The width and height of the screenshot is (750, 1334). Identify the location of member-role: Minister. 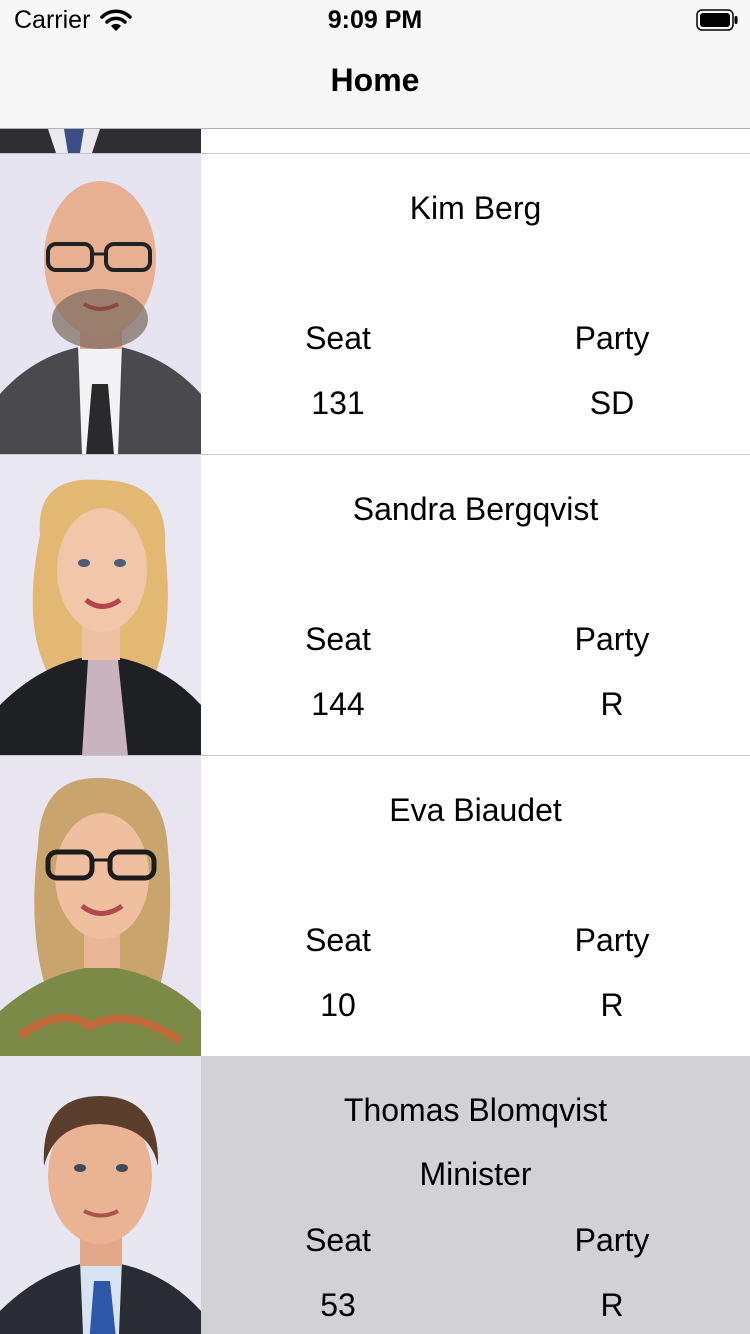
(475, 1174).